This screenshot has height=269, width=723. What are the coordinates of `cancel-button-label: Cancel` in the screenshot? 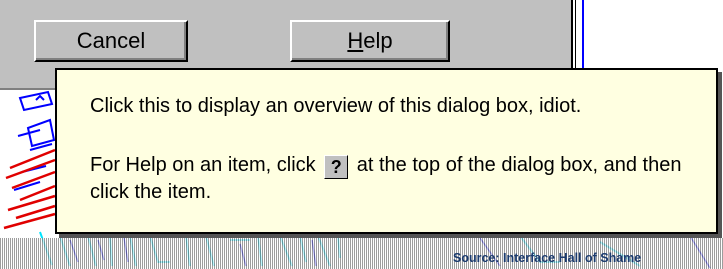 It's located at (111, 40).